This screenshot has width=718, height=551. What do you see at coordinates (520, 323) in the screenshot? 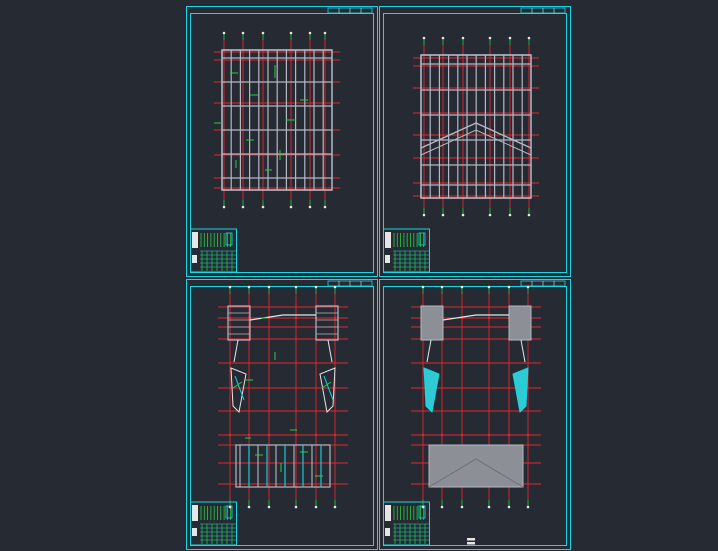
I see `stair-core-right` at bounding box center [520, 323].